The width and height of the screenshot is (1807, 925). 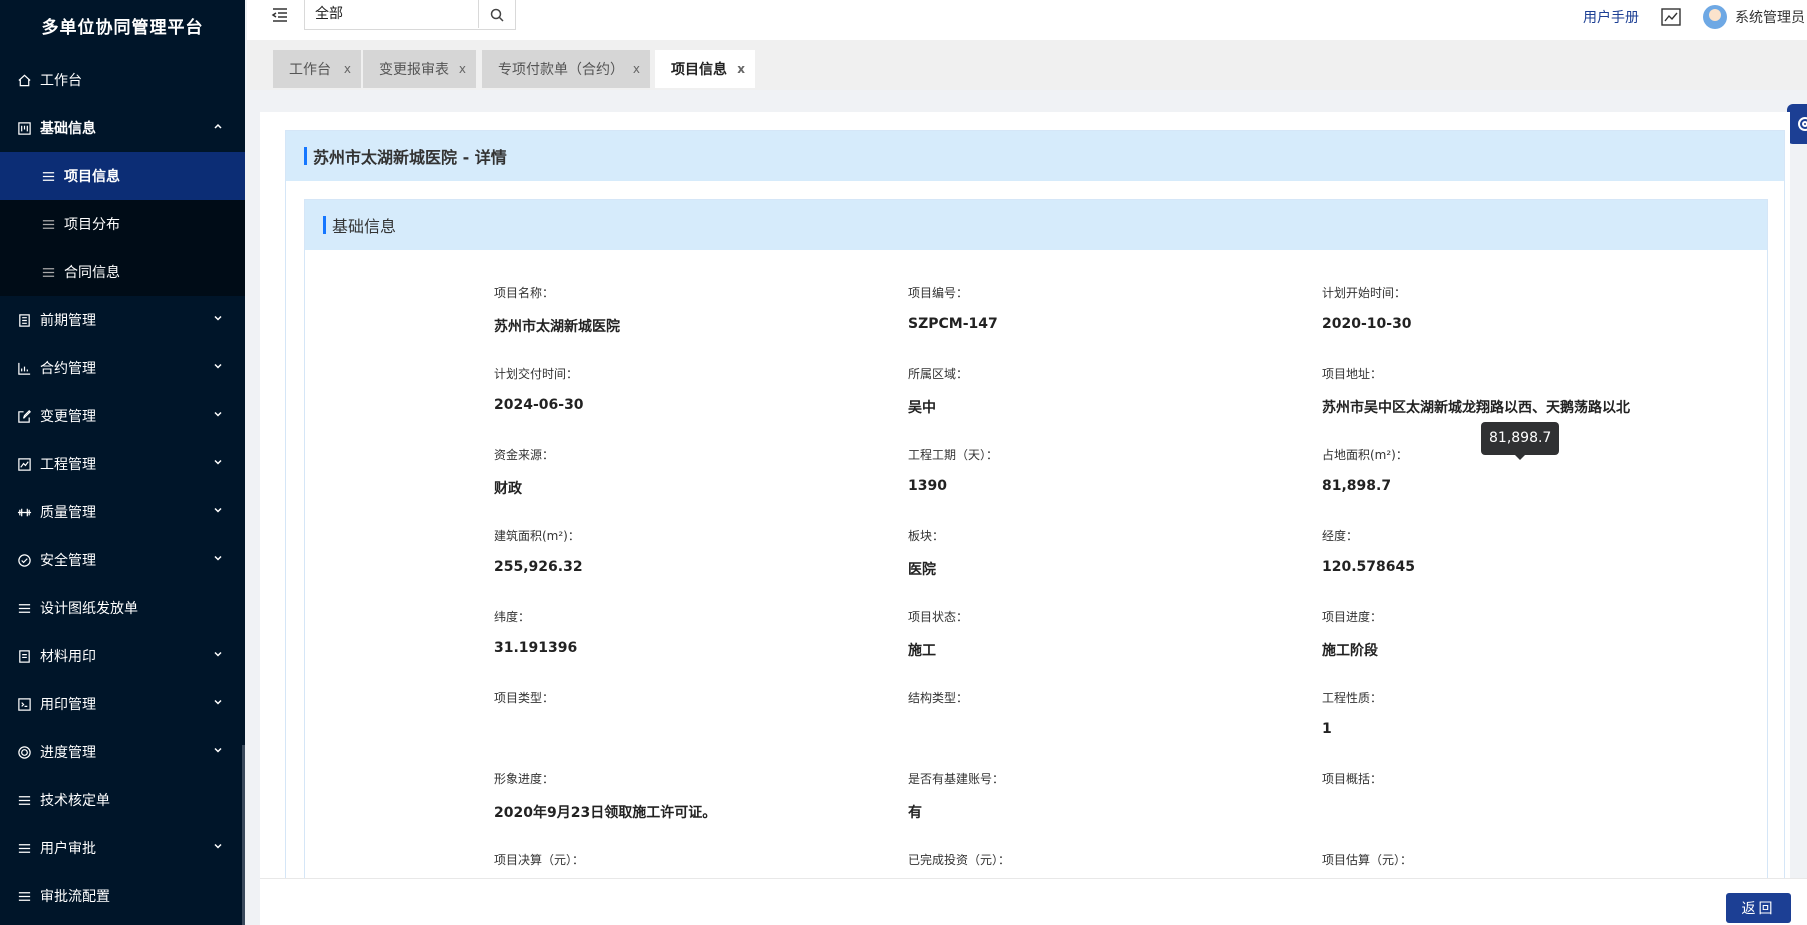 What do you see at coordinates (557, 327) in the screenshot?
I see `field-value: 苏州市太湖新城医院` at bounding box center [557, 327].